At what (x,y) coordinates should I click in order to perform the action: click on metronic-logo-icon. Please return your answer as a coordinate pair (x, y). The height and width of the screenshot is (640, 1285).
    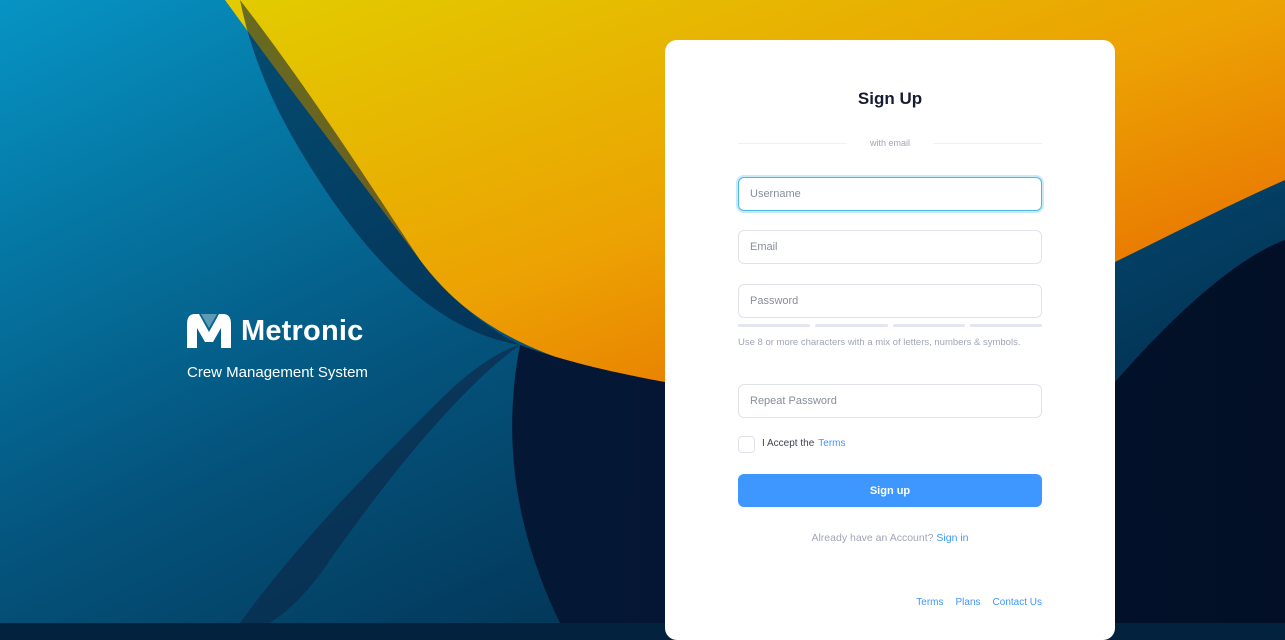
    Looking at the image, I should click on (209, 331).